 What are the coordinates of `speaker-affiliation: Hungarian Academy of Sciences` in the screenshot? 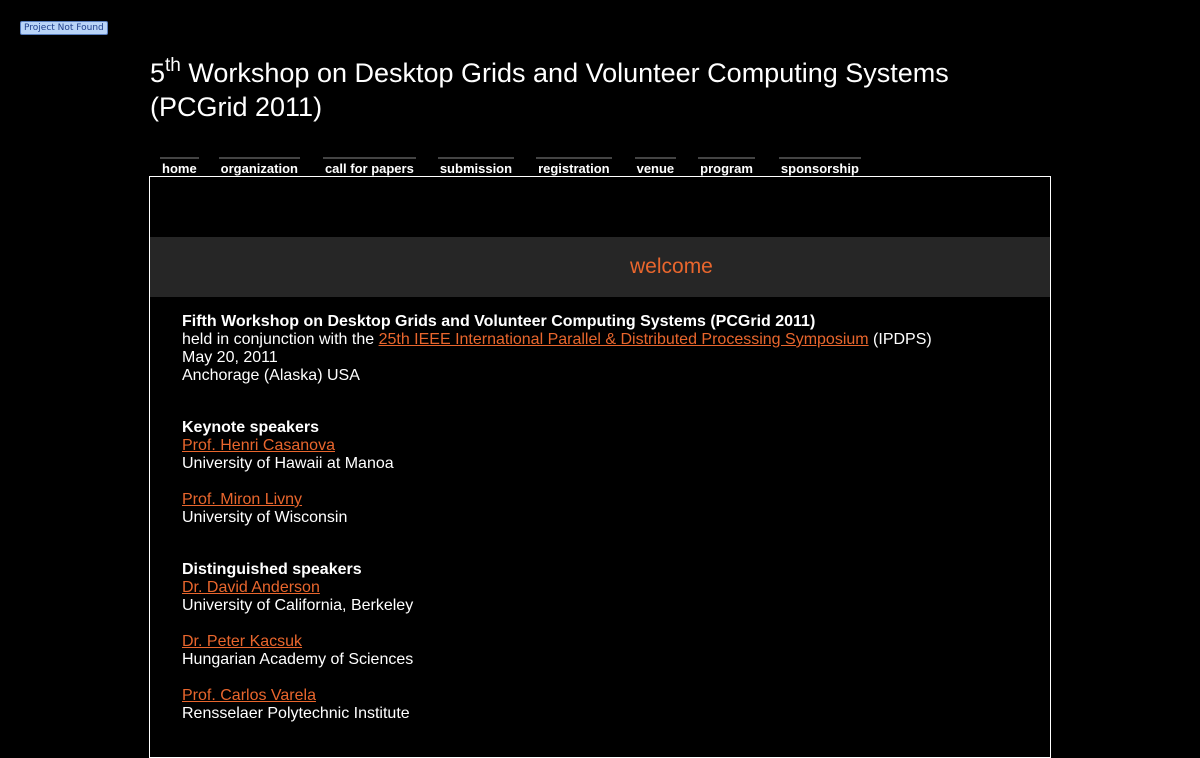 It's located at (298, 659).